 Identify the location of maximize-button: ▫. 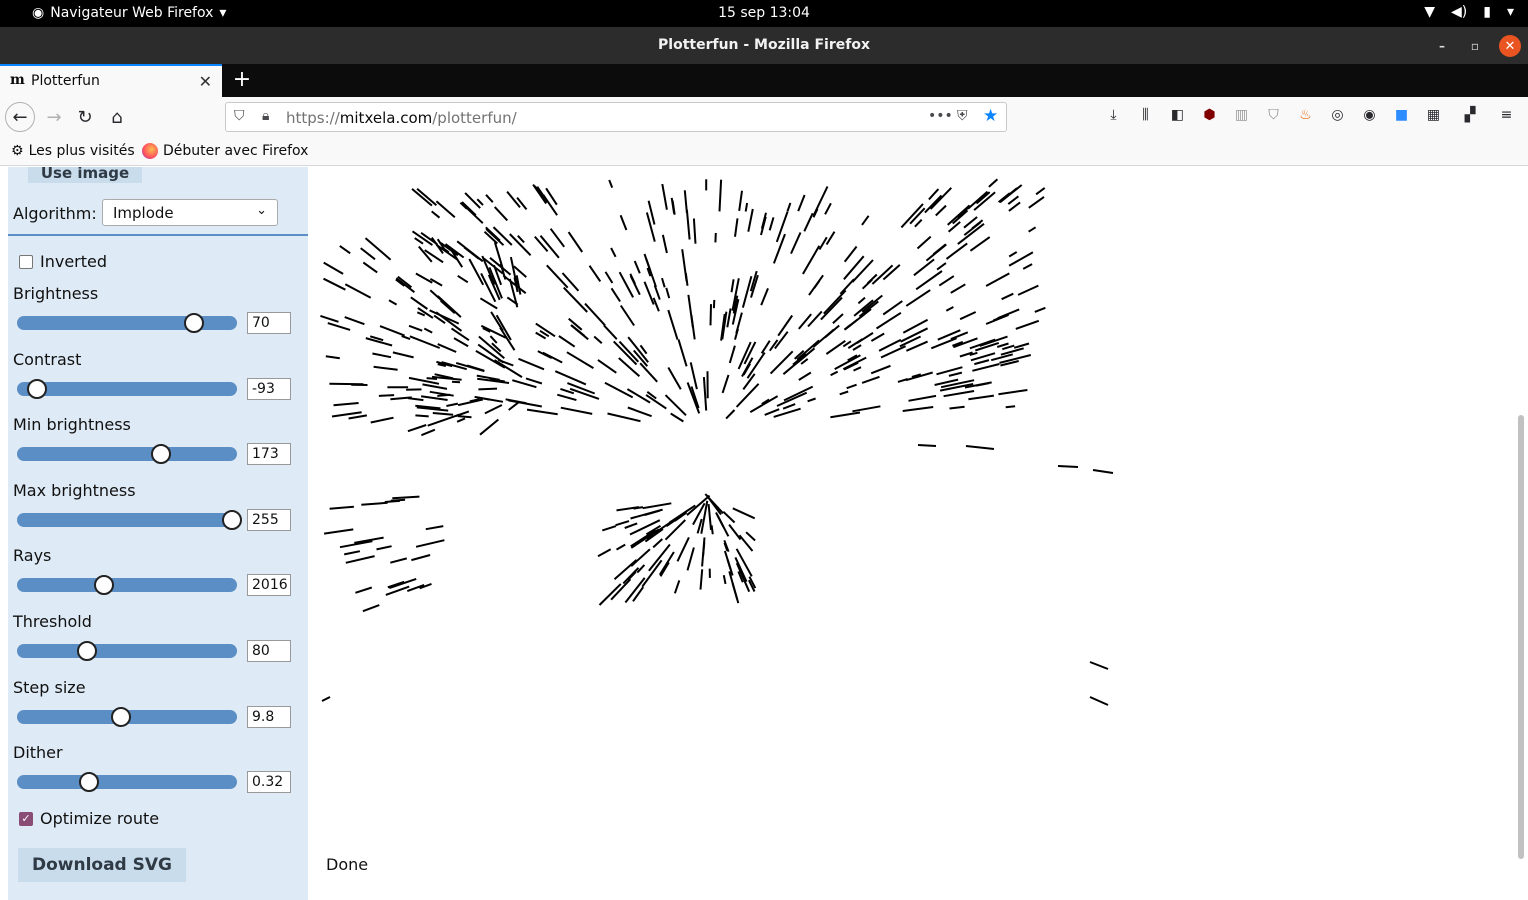
(1475, 46).